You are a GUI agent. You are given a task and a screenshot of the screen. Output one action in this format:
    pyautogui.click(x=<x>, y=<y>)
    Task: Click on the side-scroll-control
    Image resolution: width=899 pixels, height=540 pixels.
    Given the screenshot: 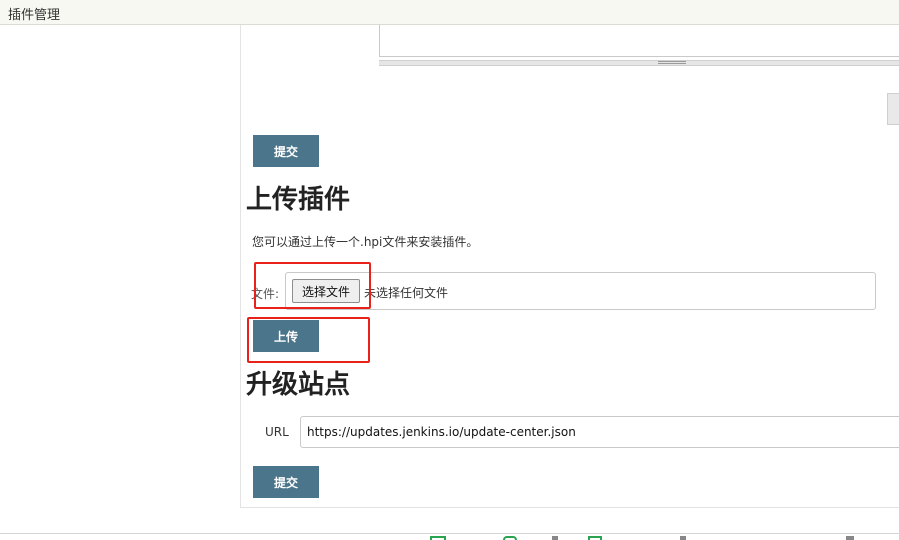 What is the action you would take?
    pyautogui.click(x=893, y=109)
    